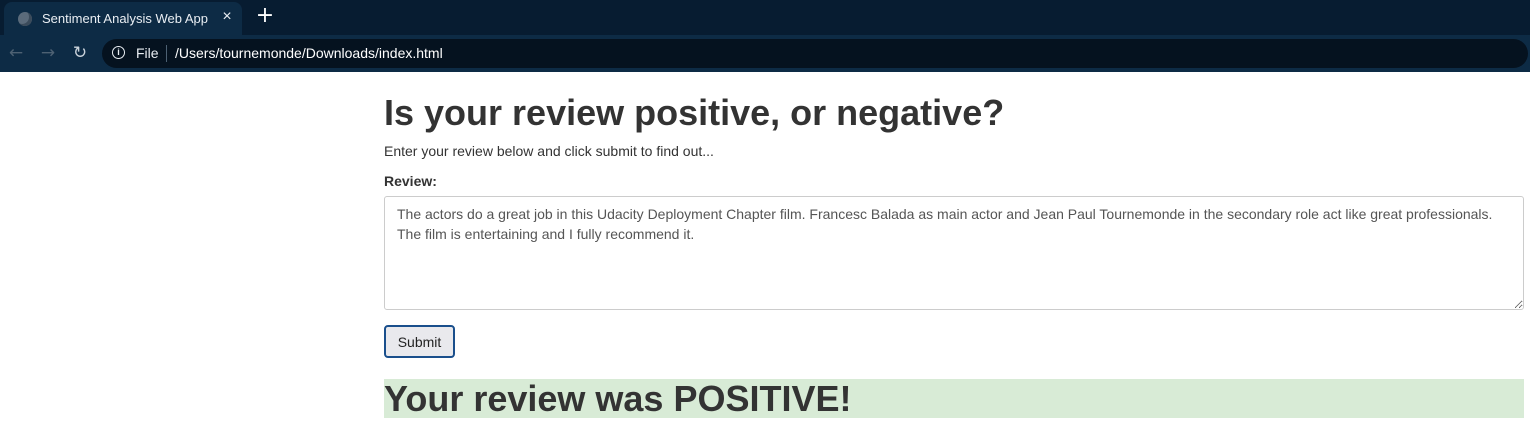 The image size is (1530, 431). Describe the element at coordinates (265, 16) in the screenshot. I see `new-tab-icon: +` at that location.